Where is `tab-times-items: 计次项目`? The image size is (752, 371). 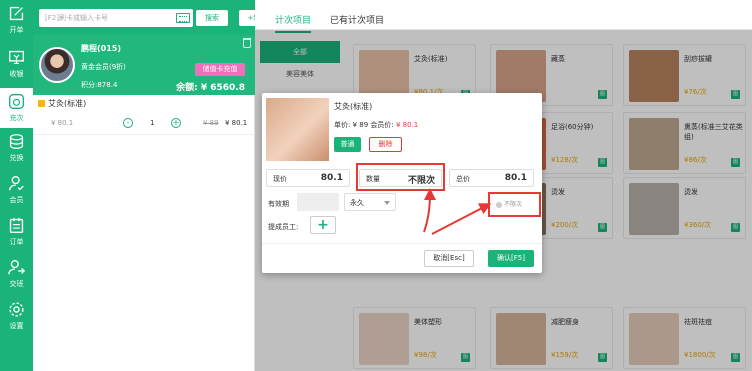
tab-times-items: 计次项目 is located at coordinates (293, 23).